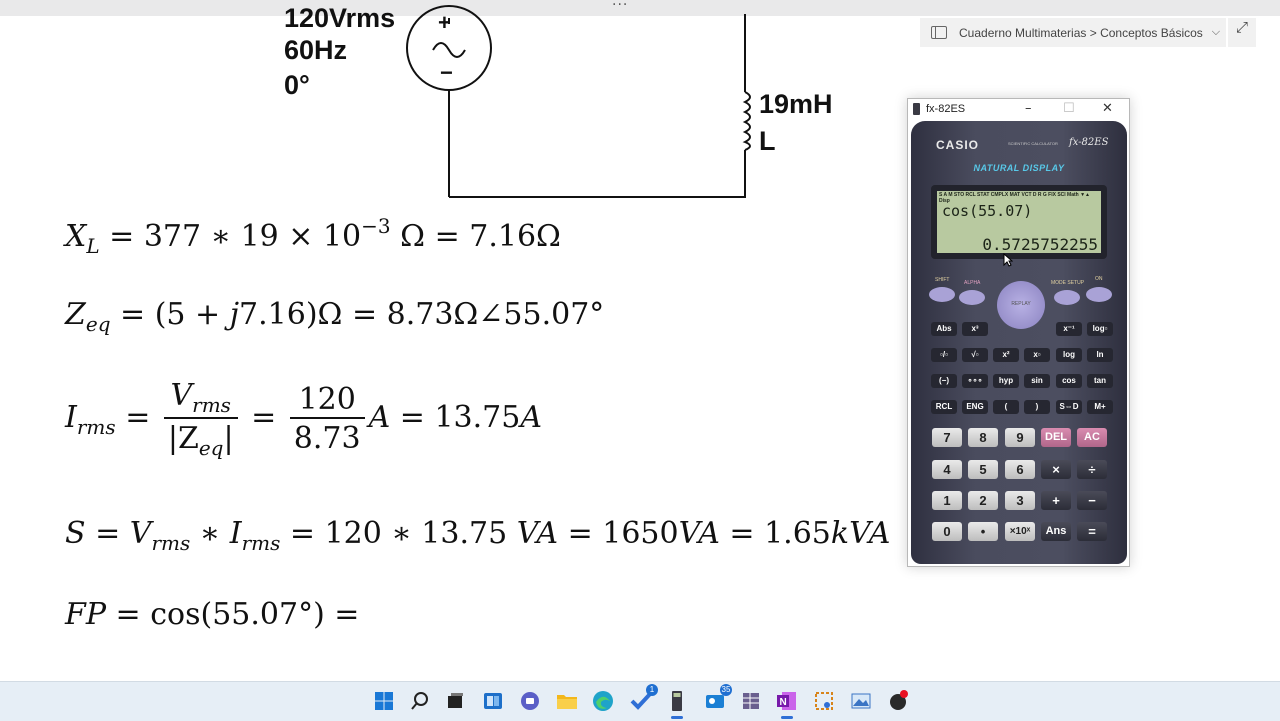 Image resolution: width=1280 pixels, height=721 pixels. I want to click on snipping-tool-icon, so click(824, 701).